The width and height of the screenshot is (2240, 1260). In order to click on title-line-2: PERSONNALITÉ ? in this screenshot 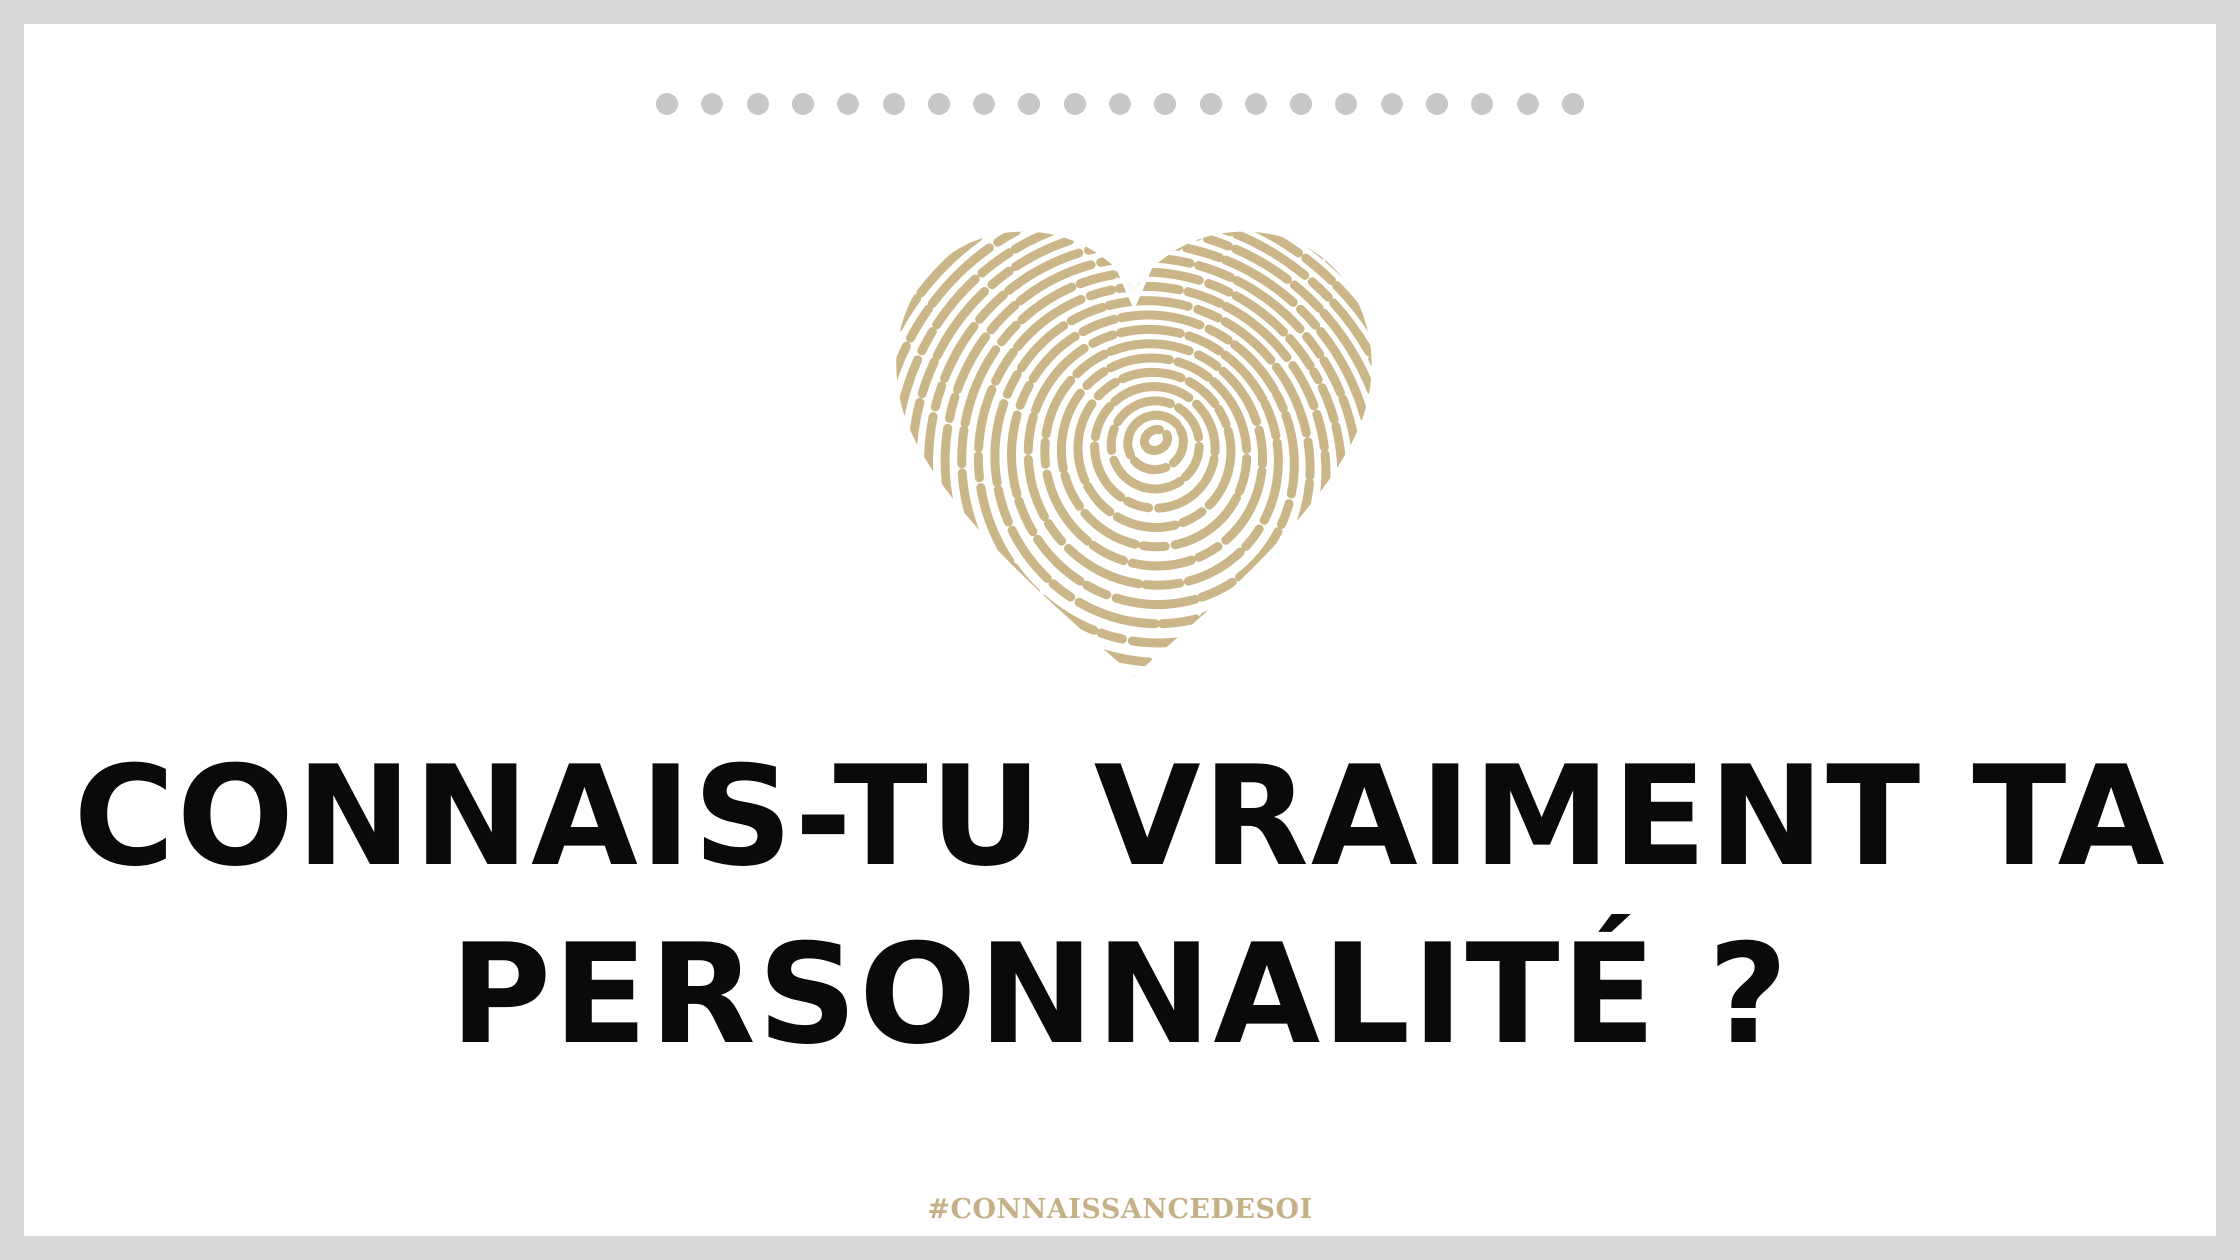, I will do `click(1120, 994)`.